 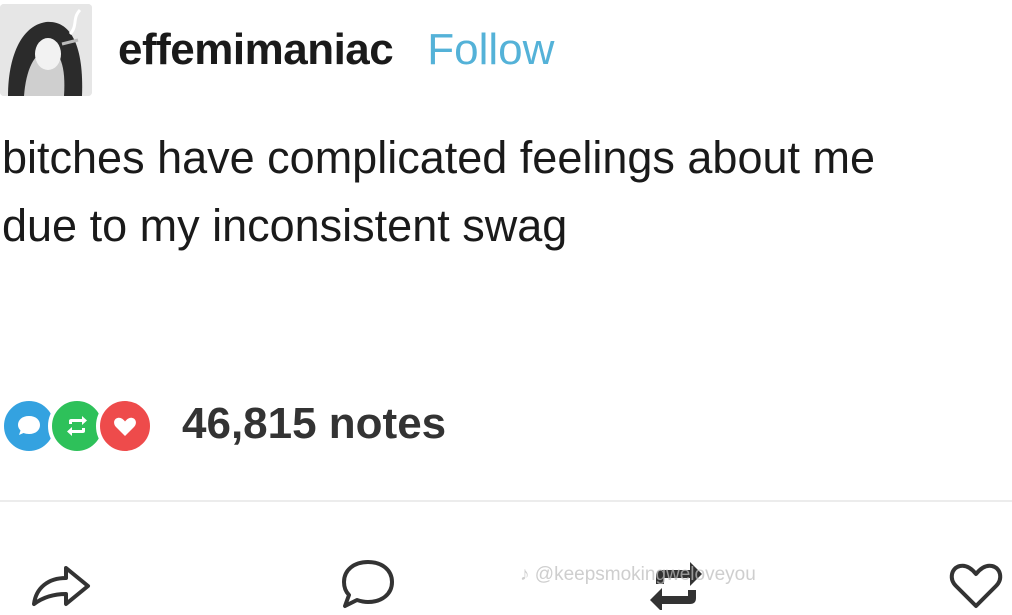 I want to click on note-icons, so click(x=84, y=424).